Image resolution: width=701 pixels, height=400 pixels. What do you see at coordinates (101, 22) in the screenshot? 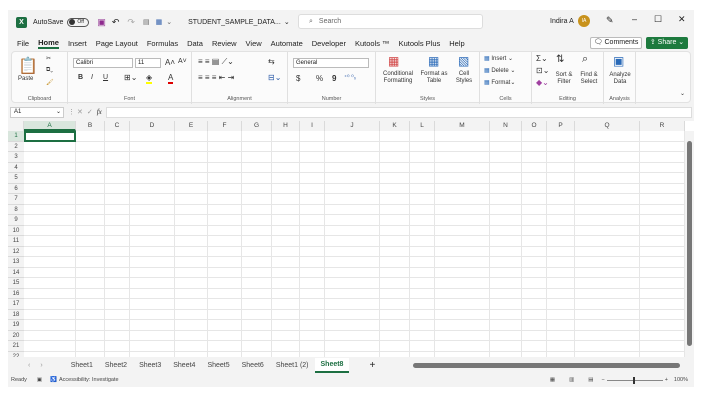
I see `save-icon: ▣` at bounding box center [101, 22].